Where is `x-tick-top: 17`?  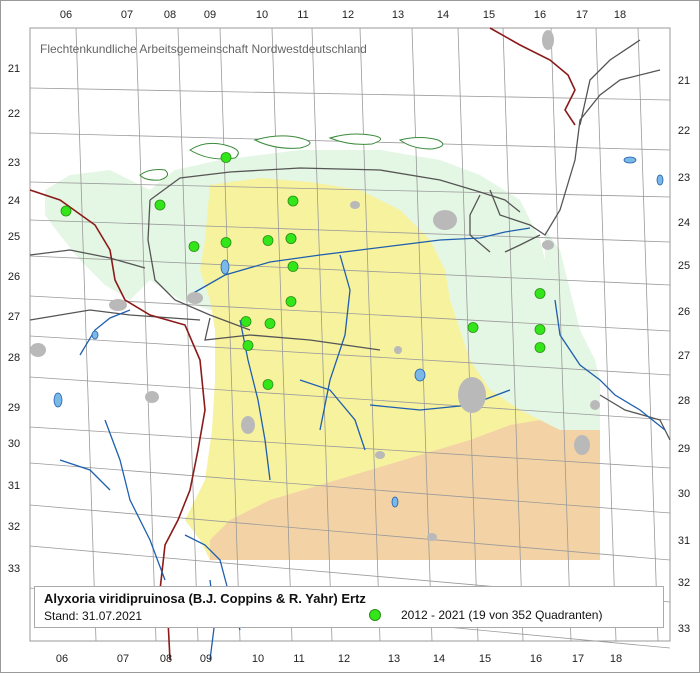 x-tick-top: 17 is located at coordinates (582, 15).